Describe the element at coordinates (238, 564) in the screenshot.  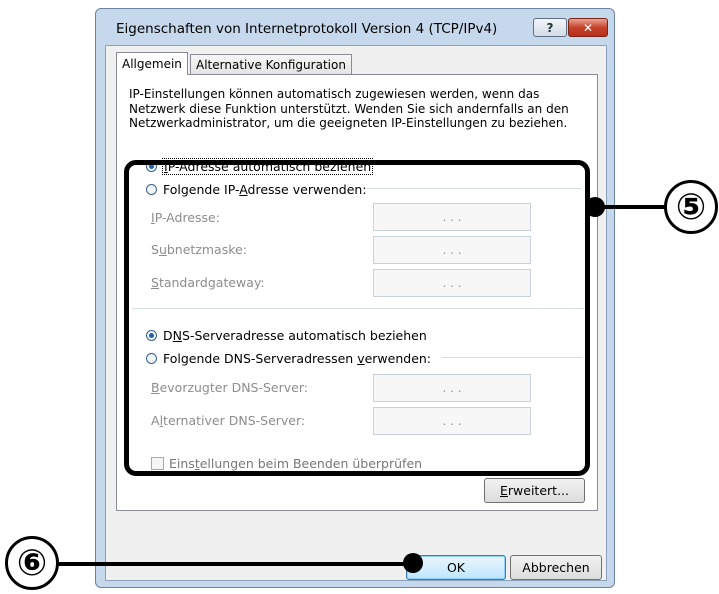
I see `callout-6-line` at that location.